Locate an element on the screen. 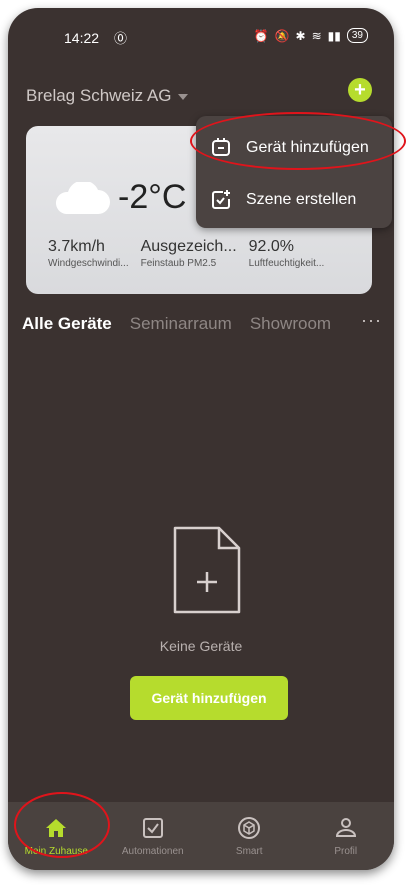  menu-item-add-device: Gerät hinzufügen is located at coordinates (294, 148).